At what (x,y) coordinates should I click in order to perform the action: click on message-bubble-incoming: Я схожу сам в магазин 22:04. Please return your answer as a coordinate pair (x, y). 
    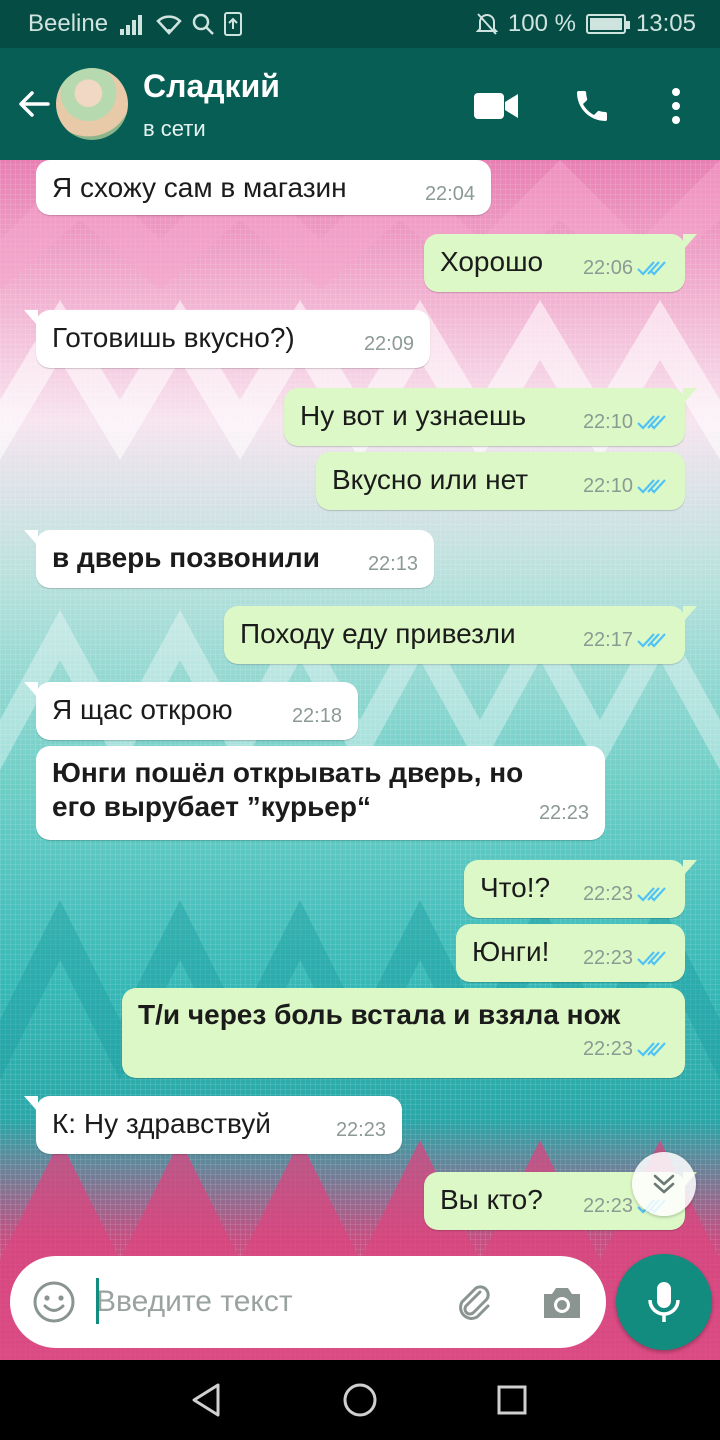
    Looking at the image, I should click on (263, 187).